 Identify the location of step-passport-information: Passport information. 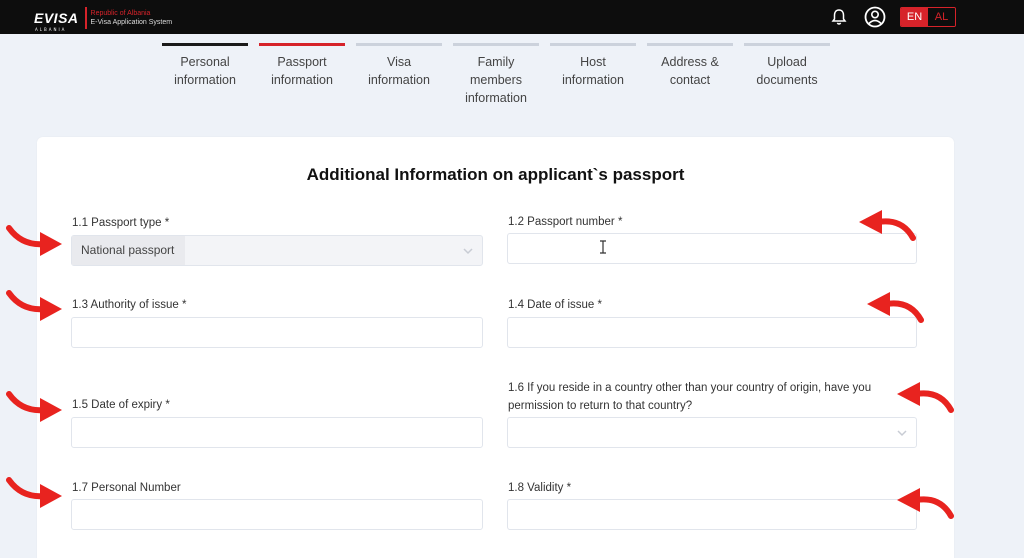
(302, 75).